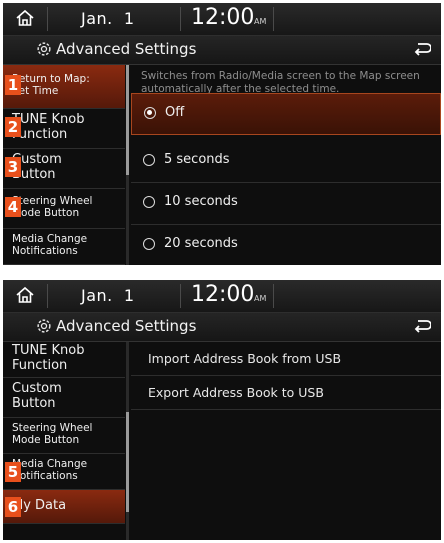 This screenshot has height=543, width=444. What do you see at coordinates (286, 245) in the screenshot?
I see `radio-option-20-seconds: 20 seconds` at bounding box center [286, 245].